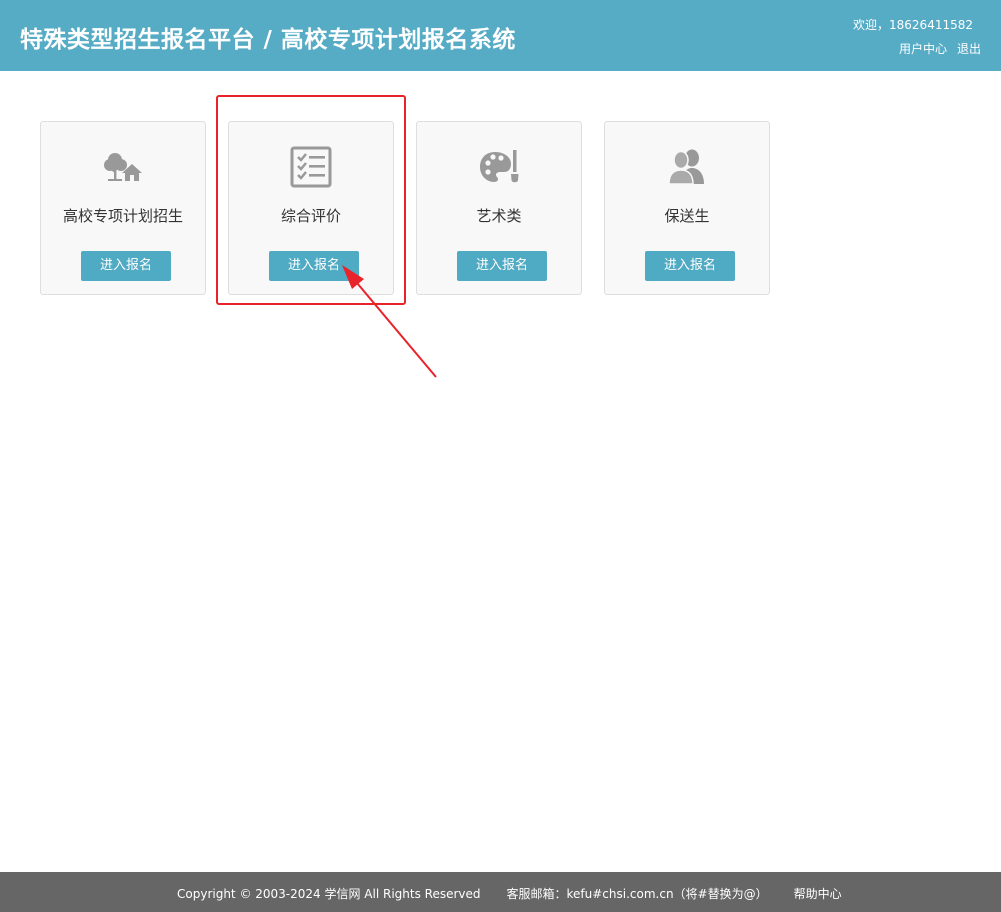 This screenshot has height=912, width=1001. I want to click on card-recommended-students: 保送生 进入报名, so click(687, 208).